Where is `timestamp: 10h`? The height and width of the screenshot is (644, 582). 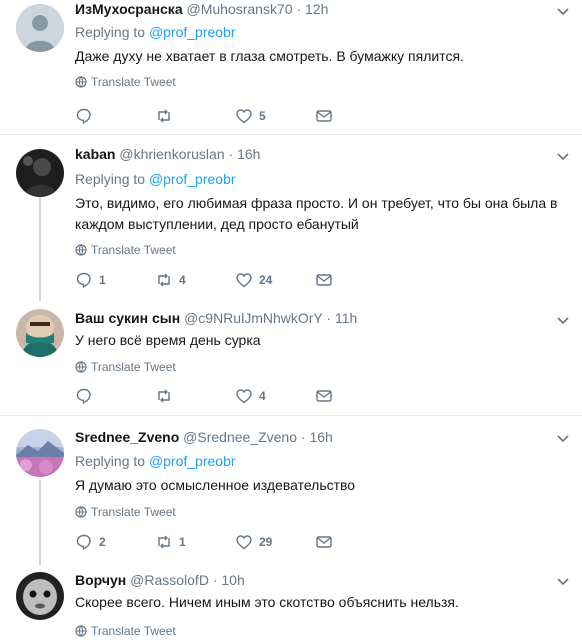
timestamp: 10h is located at coordinates (232, 580).